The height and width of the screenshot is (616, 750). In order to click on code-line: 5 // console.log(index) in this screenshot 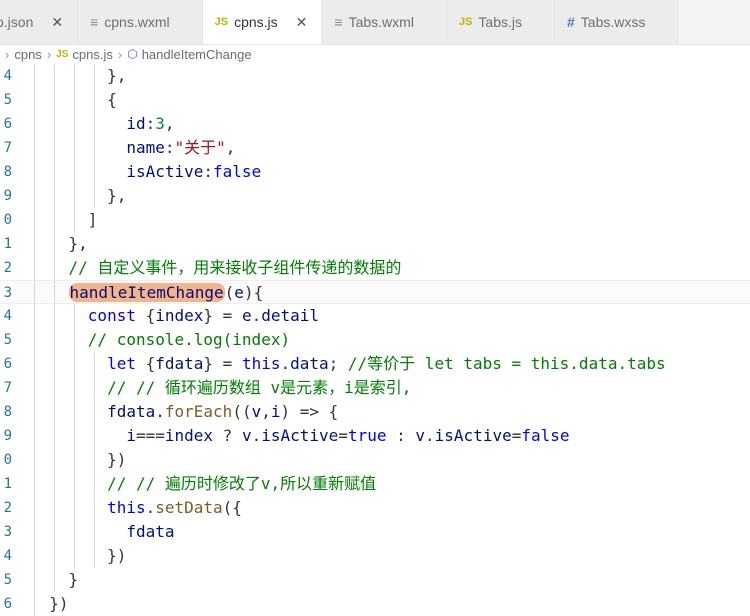, I will do `click(375, 340)`.